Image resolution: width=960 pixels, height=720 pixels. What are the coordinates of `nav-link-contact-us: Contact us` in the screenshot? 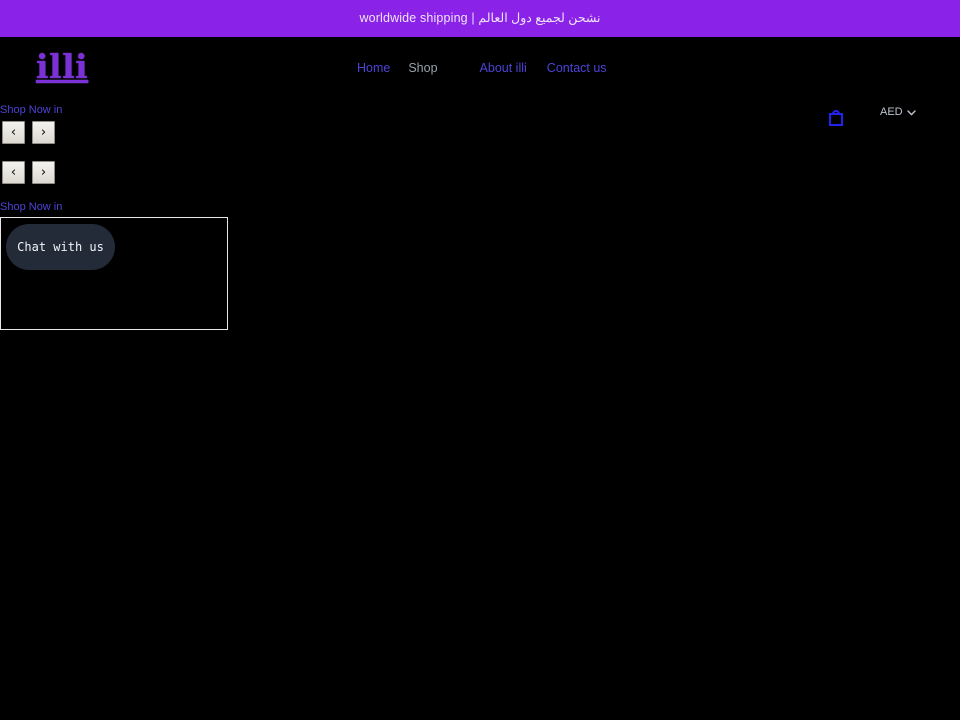 It's located at (577, 68).